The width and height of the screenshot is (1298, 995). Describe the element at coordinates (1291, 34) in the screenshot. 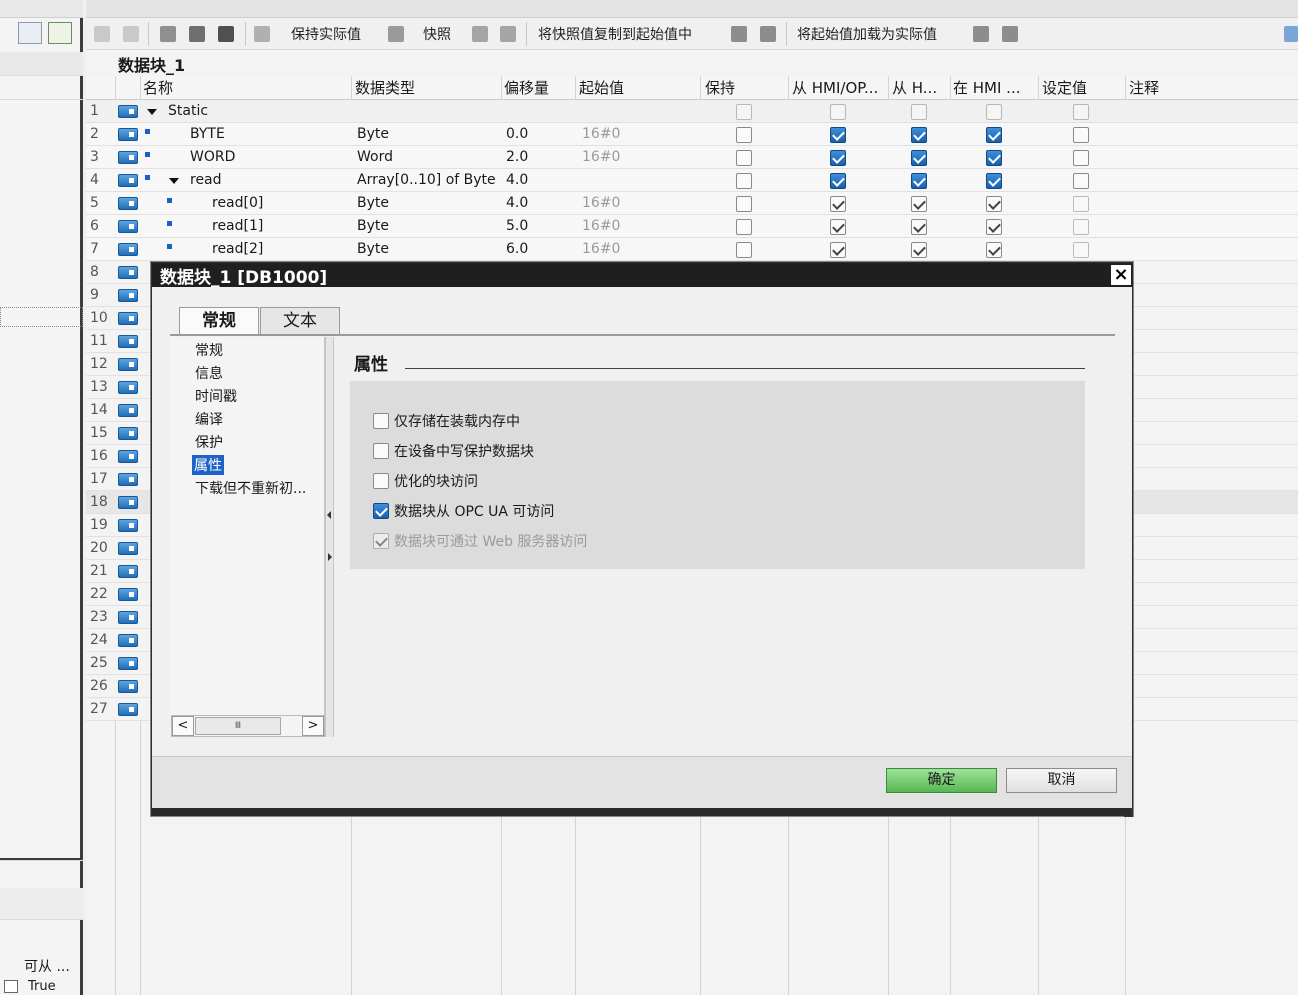

I see `panel-toggle-icon` at that location.